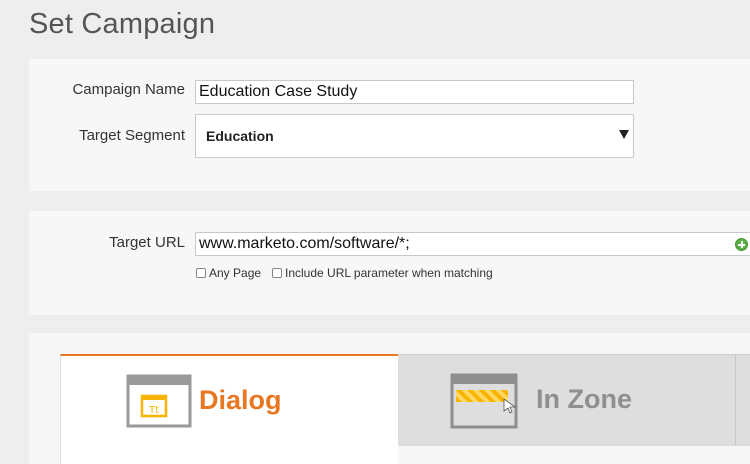  I want to click on target-segment-value: Education, so click(240, 136).